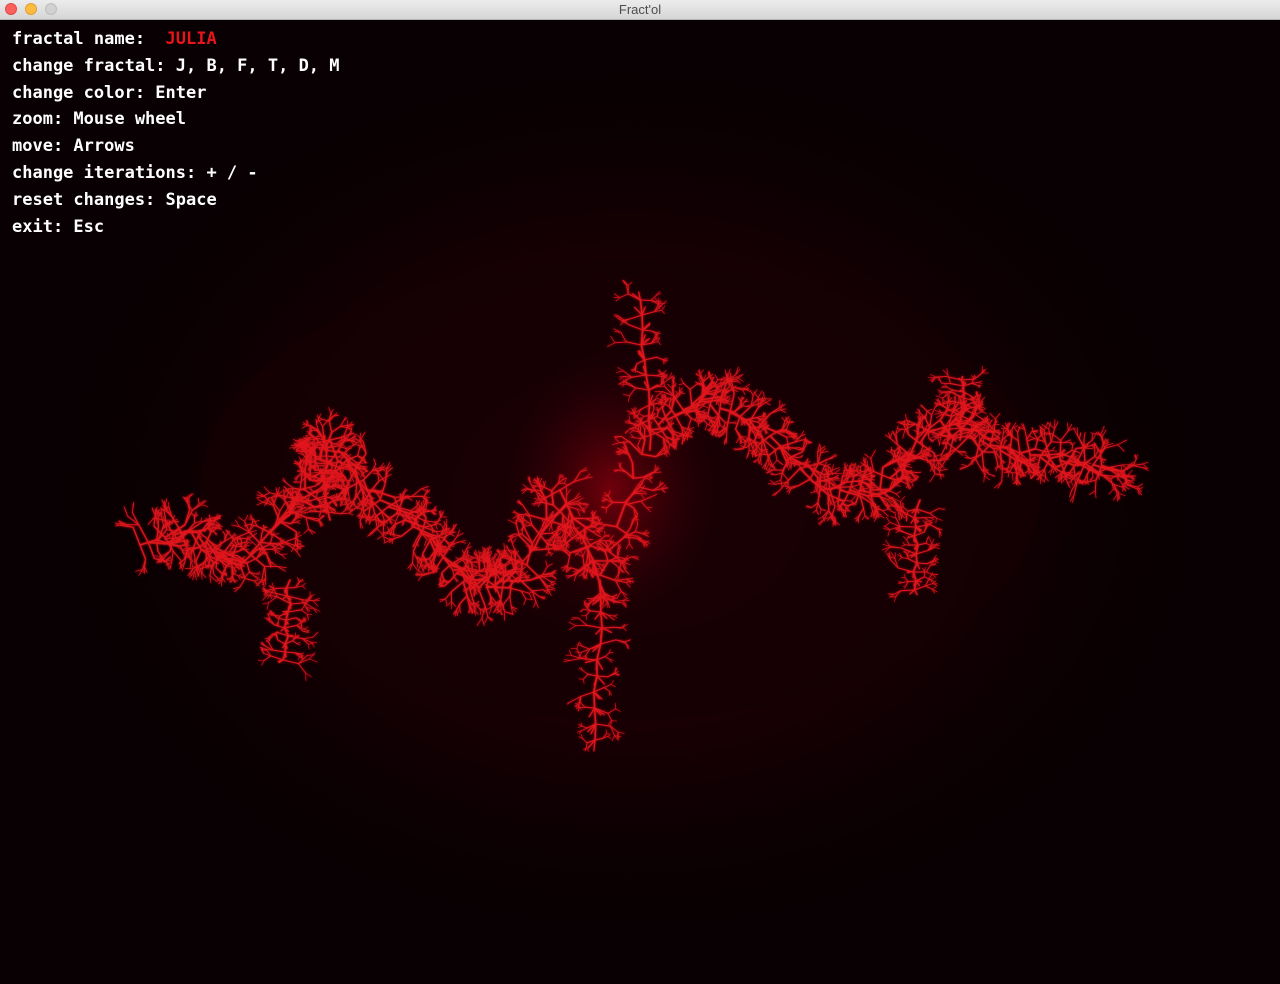 The image size is (1280, 984). Describe the element at coordinates (135, 172) in the screenshot. I see `iterations-hint: change iterations: + / -` at that location.